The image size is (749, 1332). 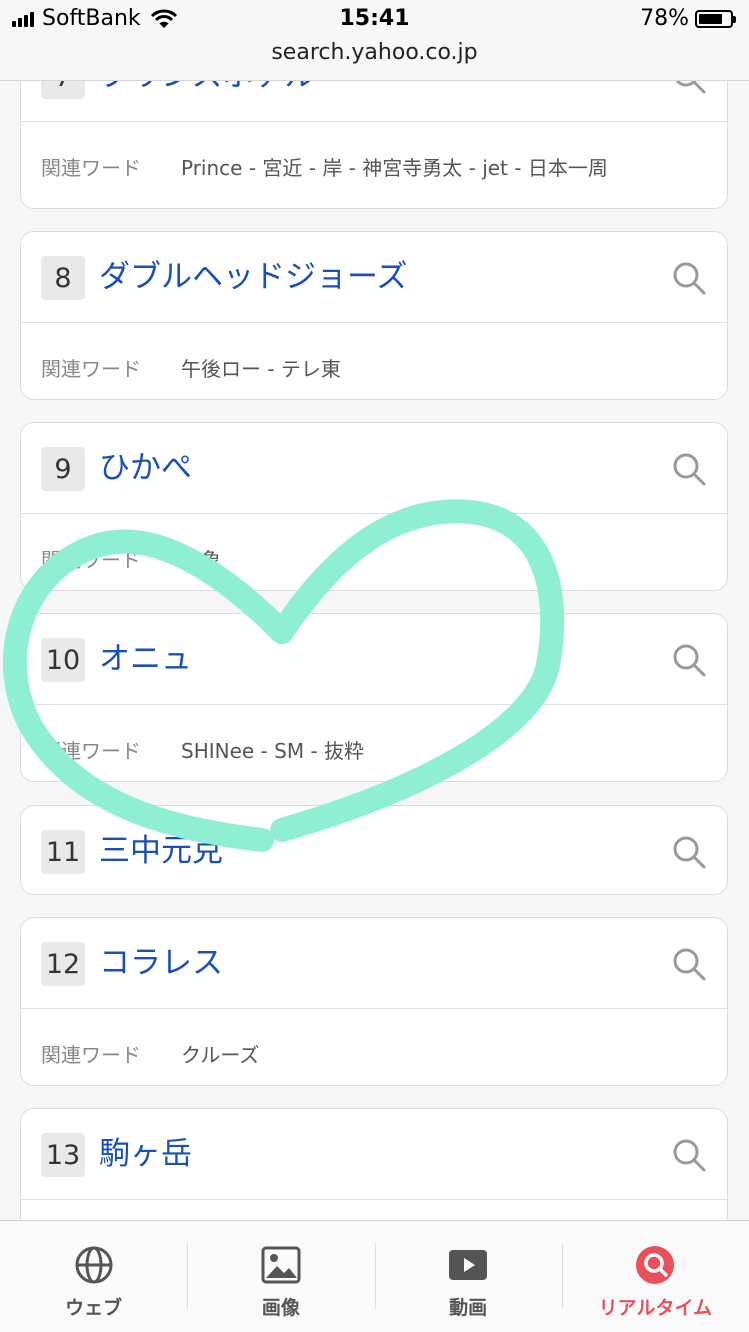 What do you see at coordinates (374, 1209) in the screenshot?
I see `related-words-row` at bounding box center [374, 1209].